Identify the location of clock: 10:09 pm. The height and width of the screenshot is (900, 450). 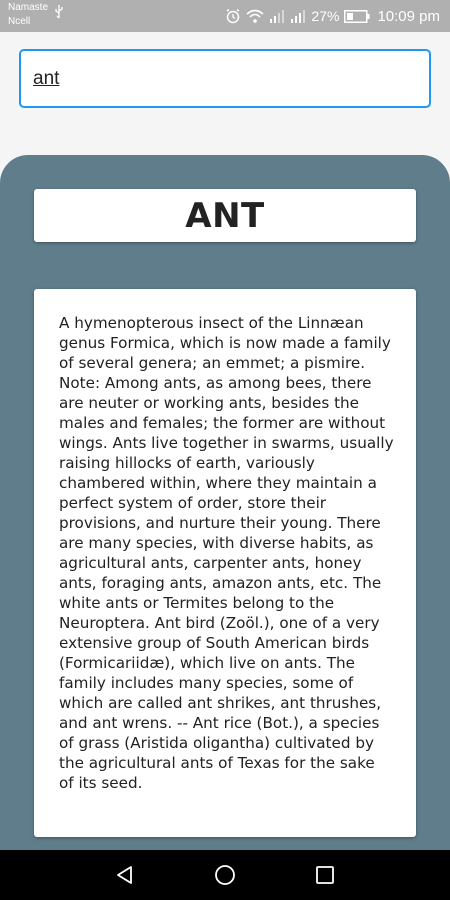
(408, 16).